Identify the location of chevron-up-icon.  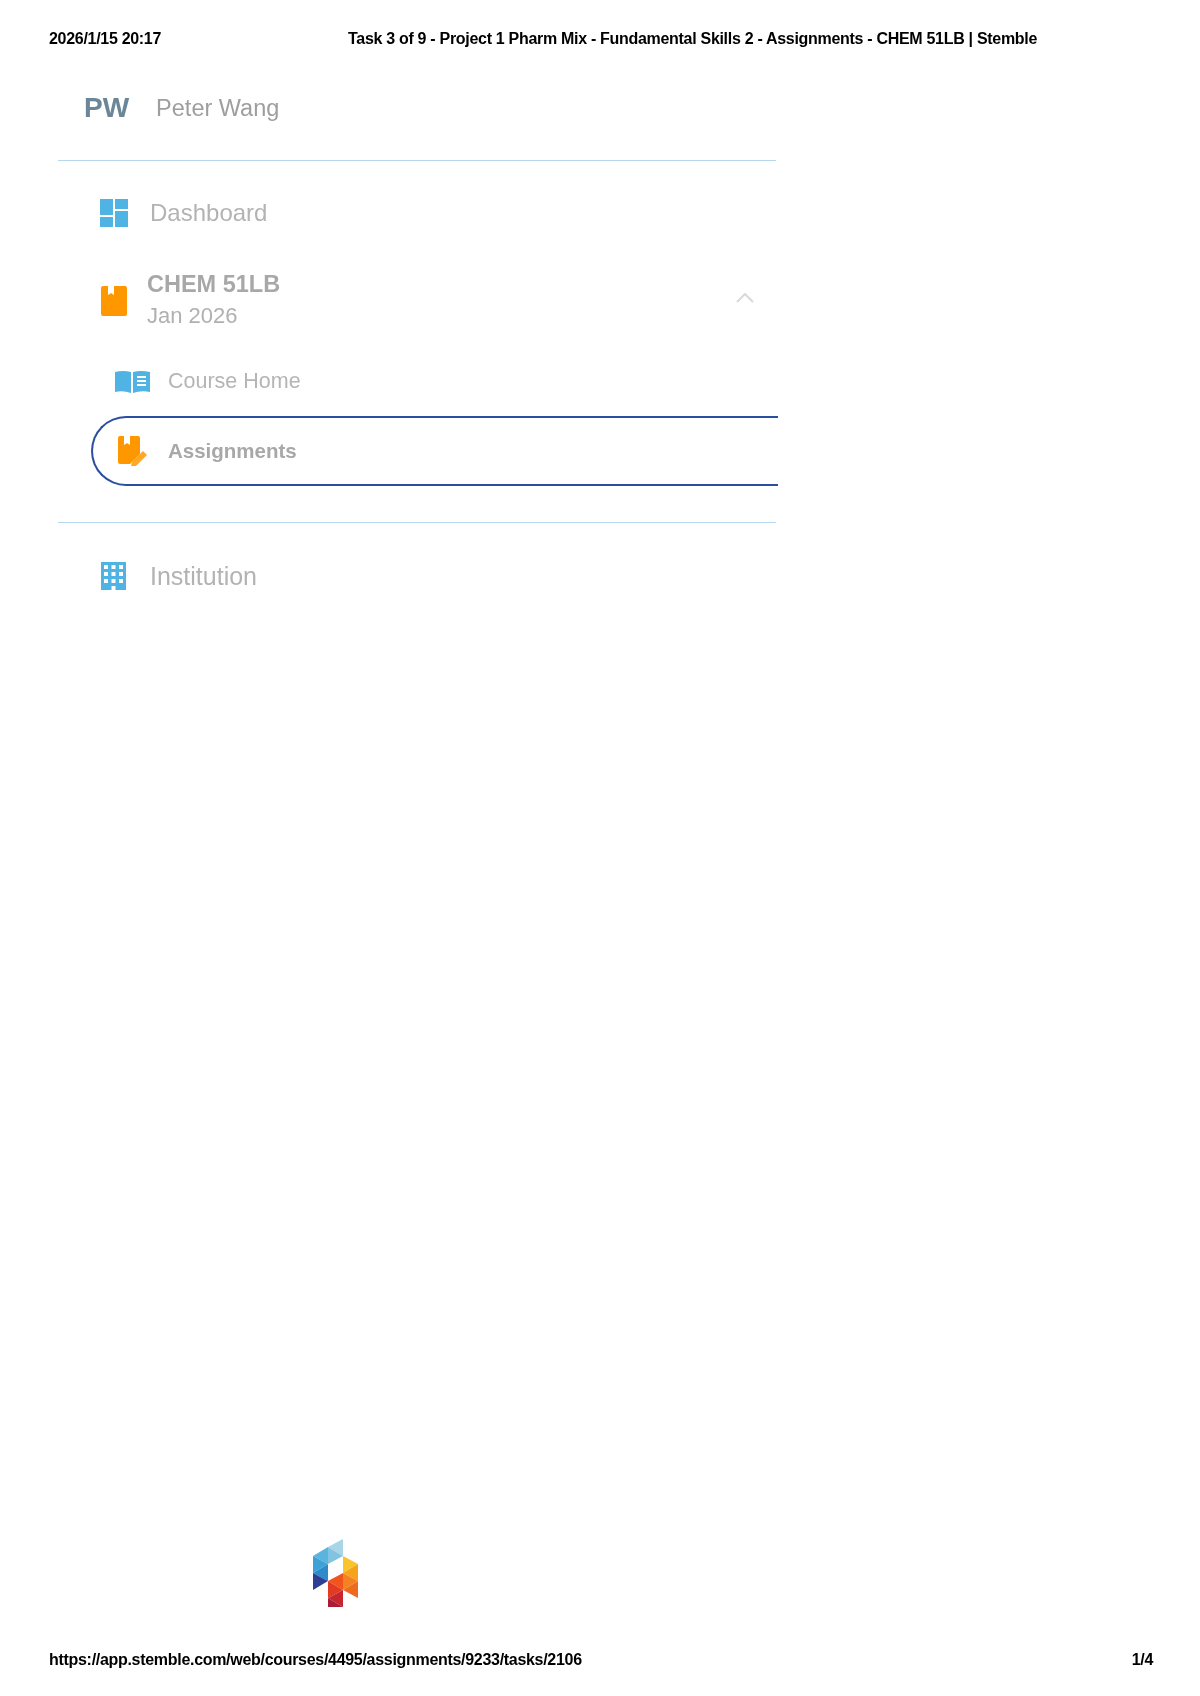
(745, 298).